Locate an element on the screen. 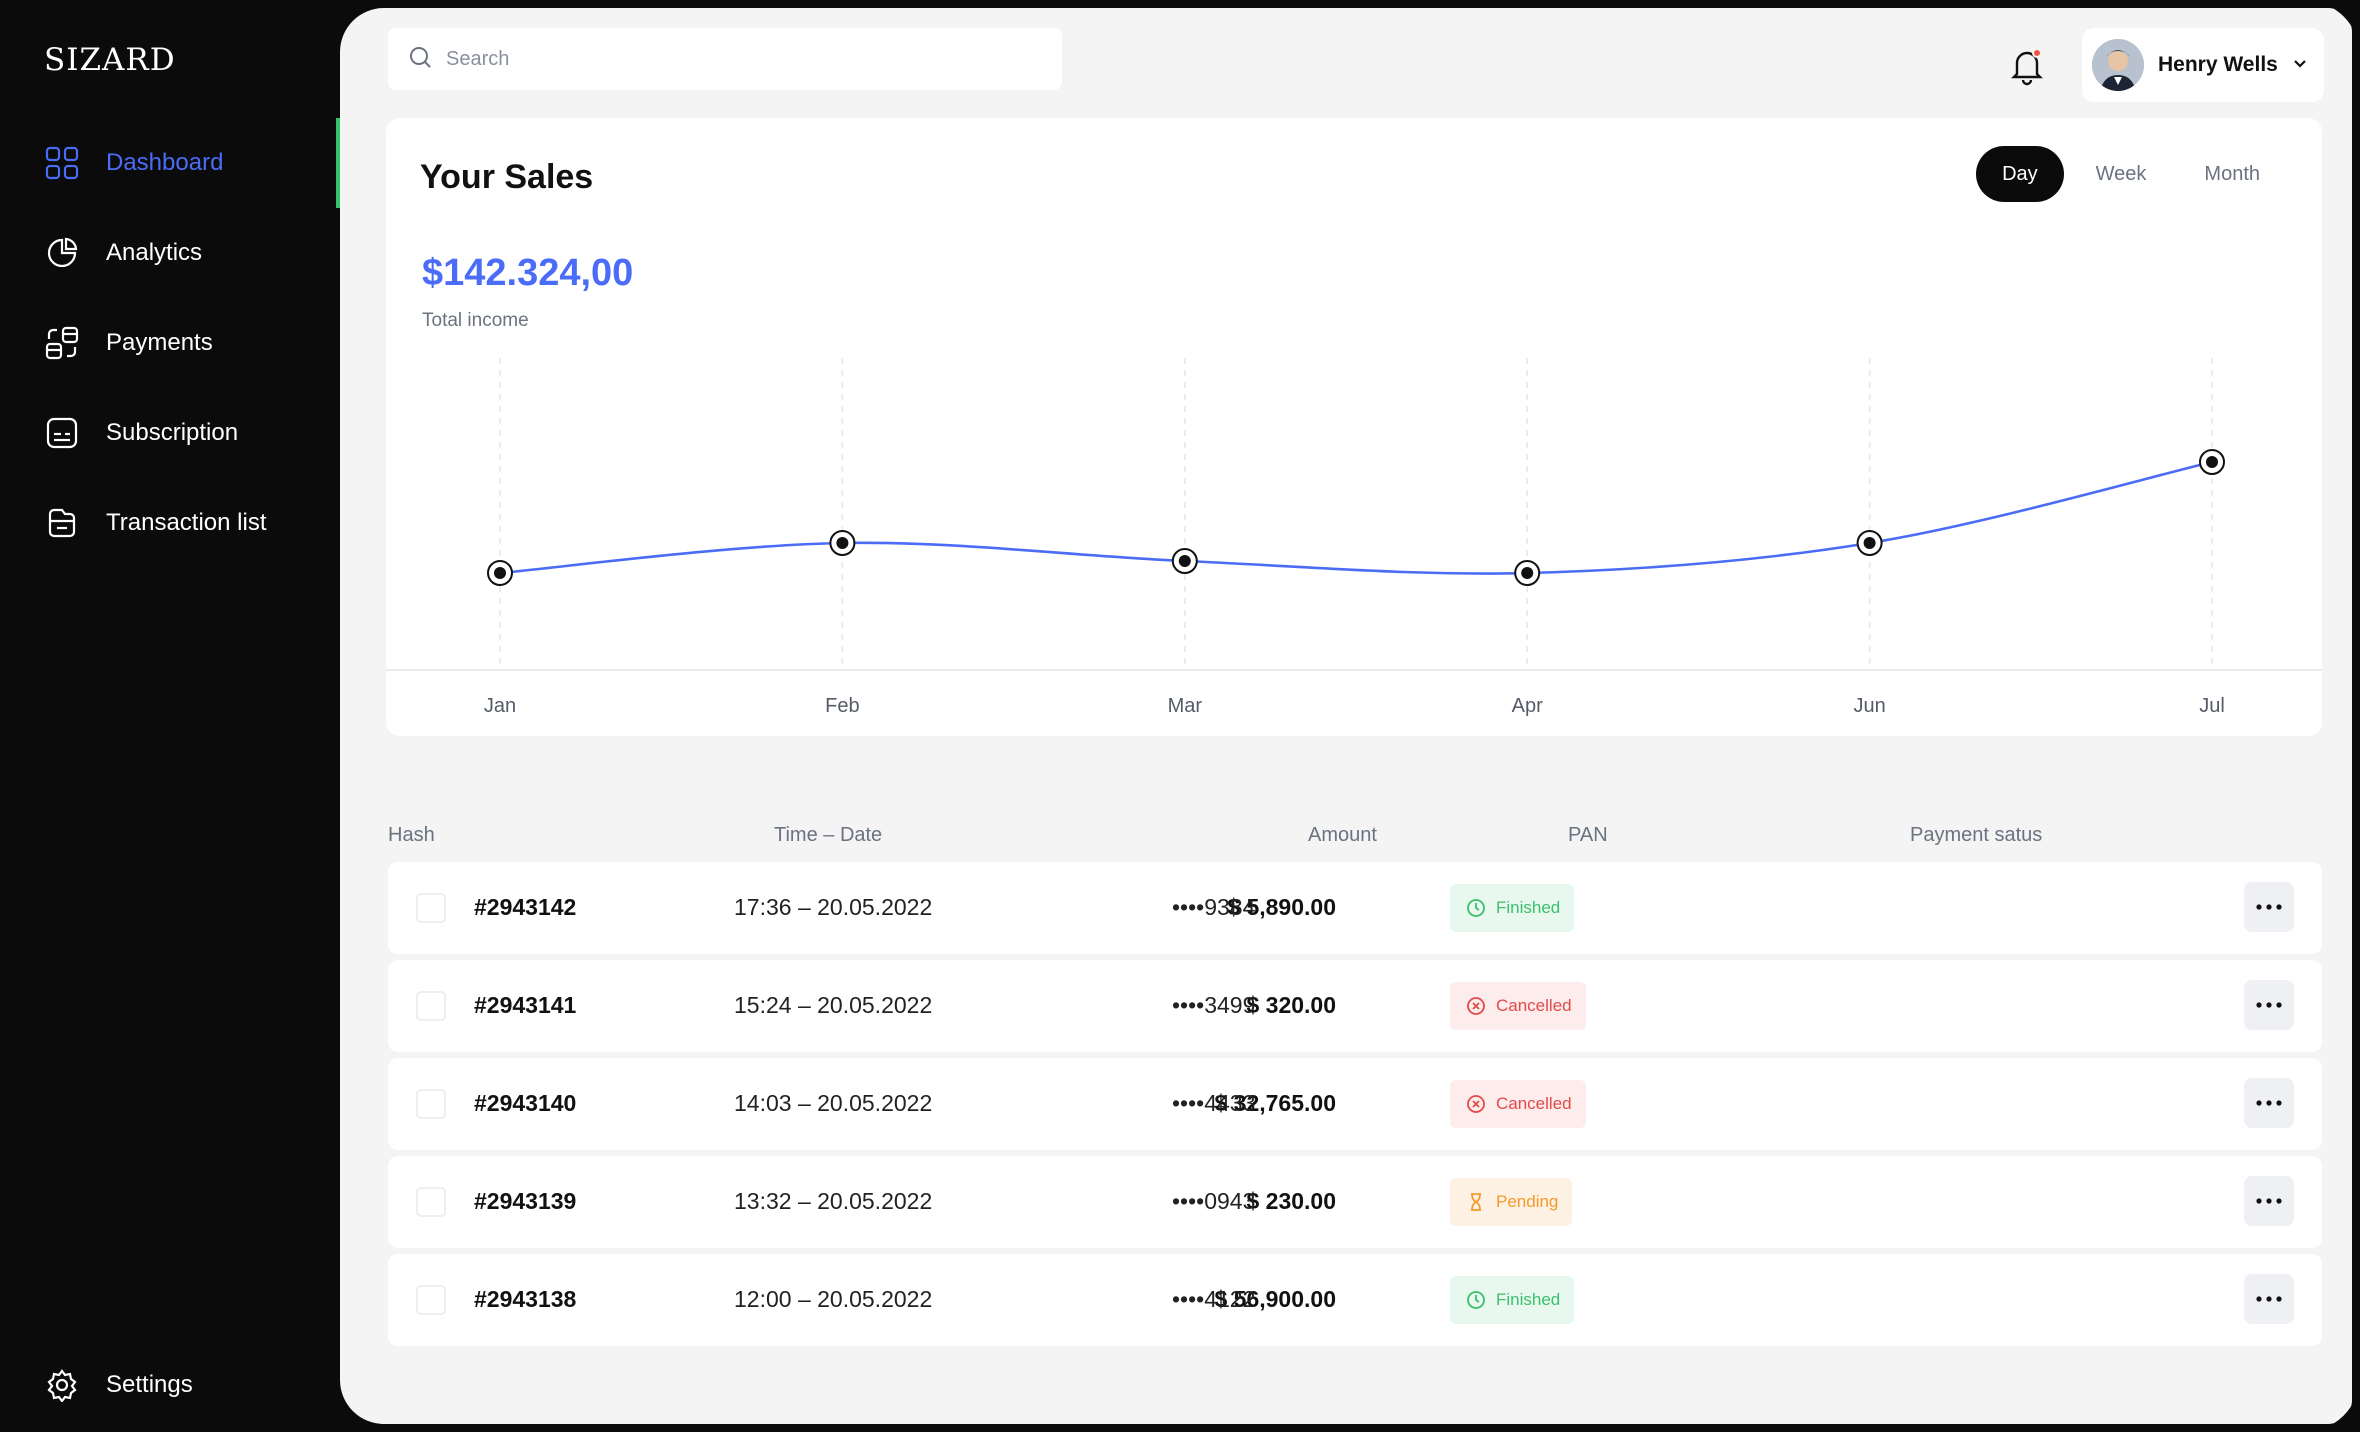 This screenshot has width=2360, height=1432. row-pan: ••••4433 is located at coordinates (1214, 1103).